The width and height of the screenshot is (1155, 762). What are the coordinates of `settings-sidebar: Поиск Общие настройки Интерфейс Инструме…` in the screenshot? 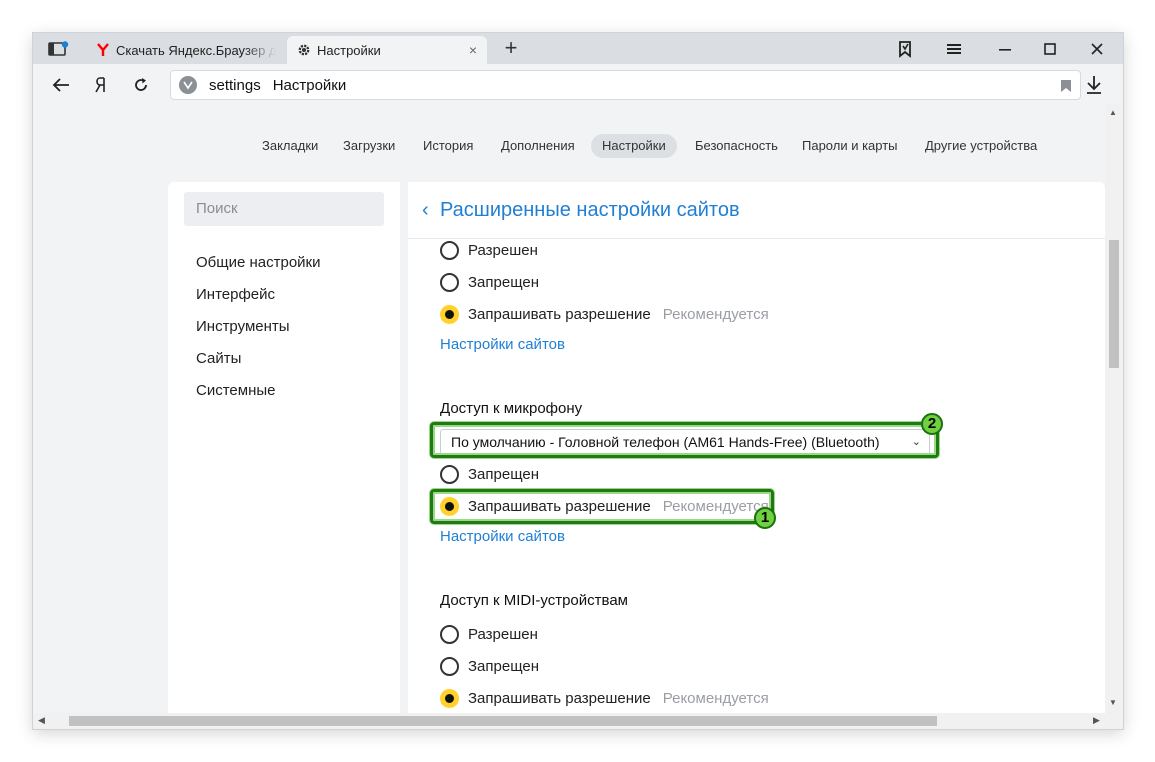 It's located at (284, 447).